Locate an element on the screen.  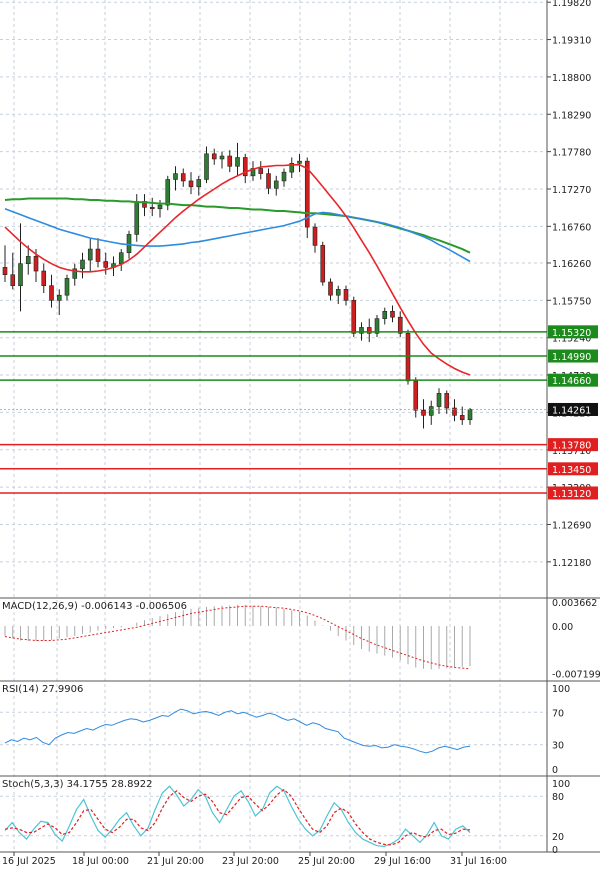
stoch-tick-label: 20 is located at coordinates (558, 837).